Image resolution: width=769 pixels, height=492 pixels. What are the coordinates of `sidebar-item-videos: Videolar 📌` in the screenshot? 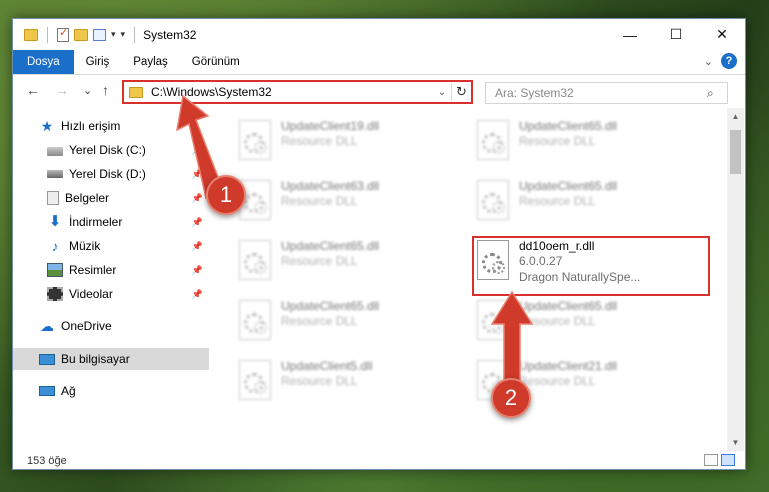 It's located at (111, 294).